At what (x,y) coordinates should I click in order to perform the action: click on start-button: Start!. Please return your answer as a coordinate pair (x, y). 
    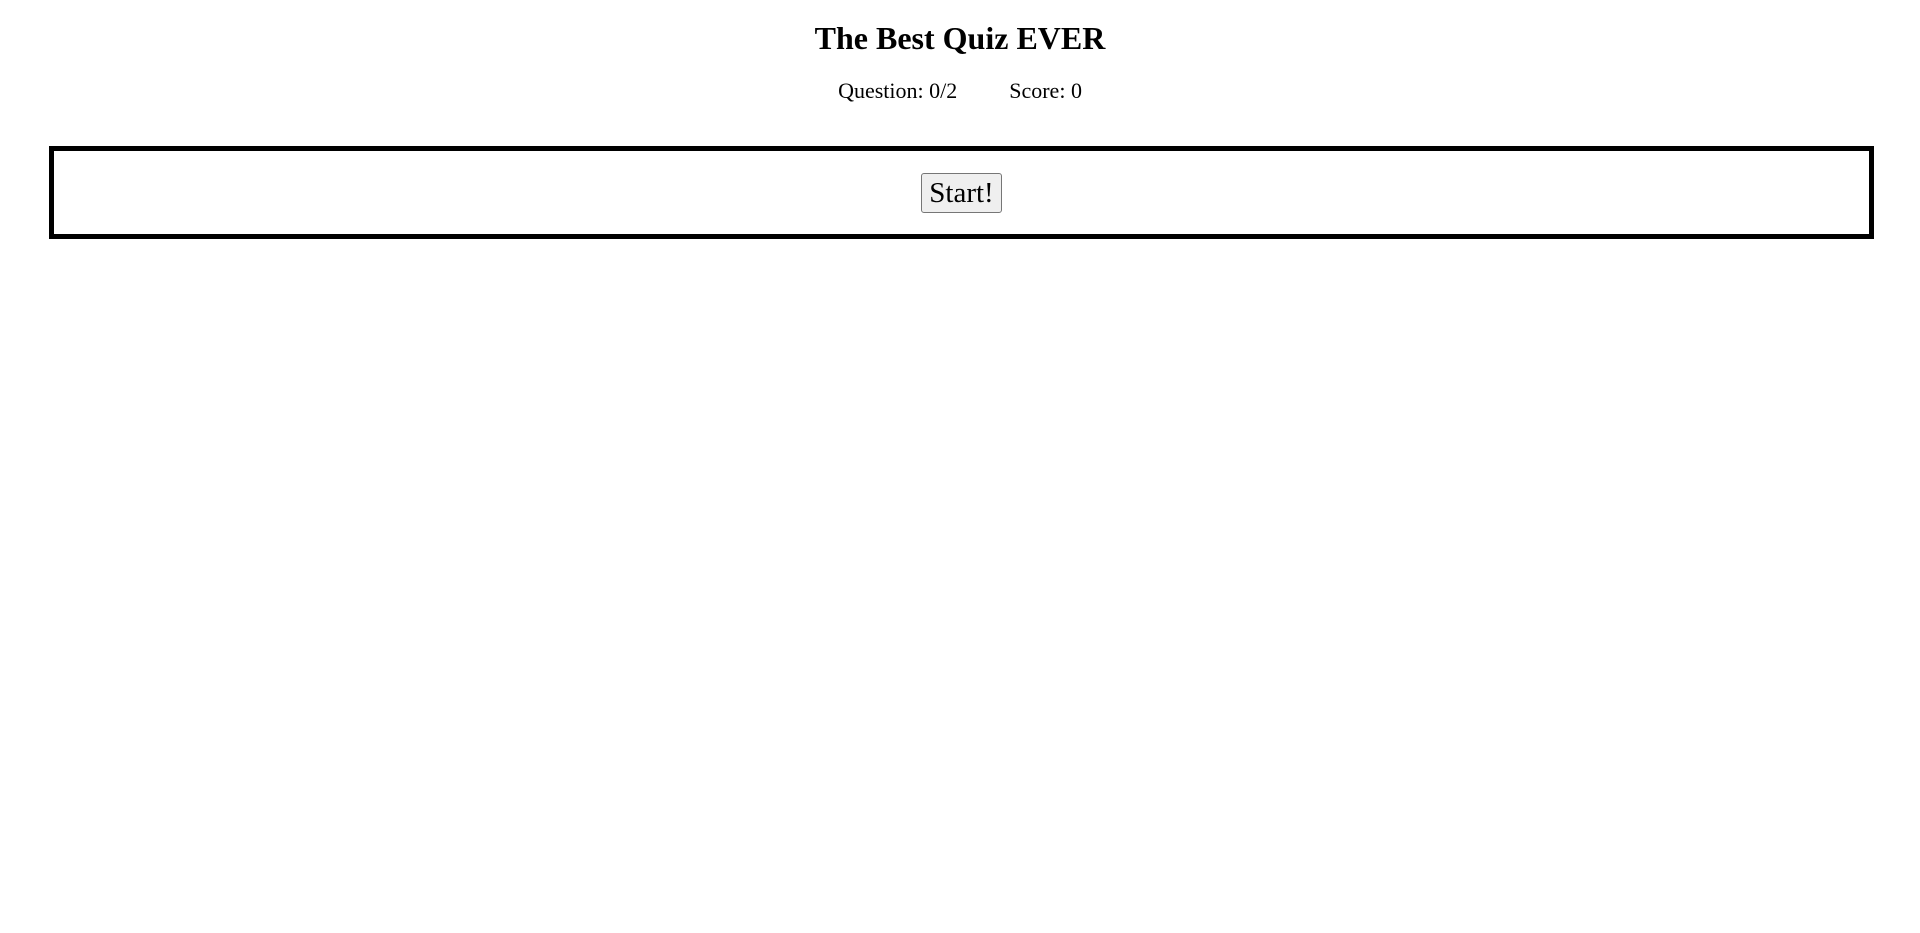
    Looking at the image, I should click on (961, 192).